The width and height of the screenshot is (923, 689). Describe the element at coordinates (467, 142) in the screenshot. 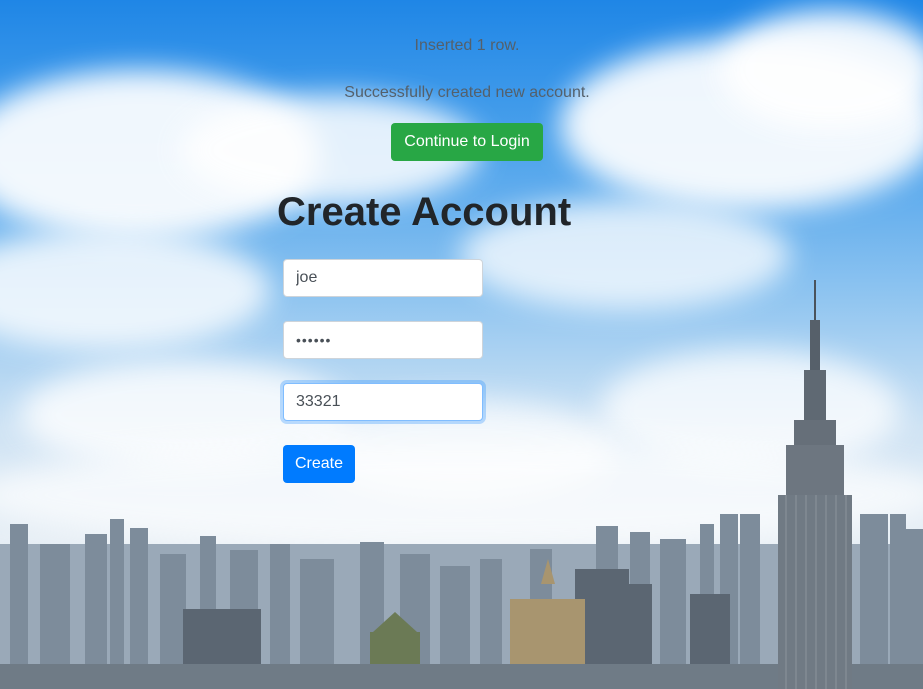

I see `continue-to-login-button: Continue to Login` at that location.